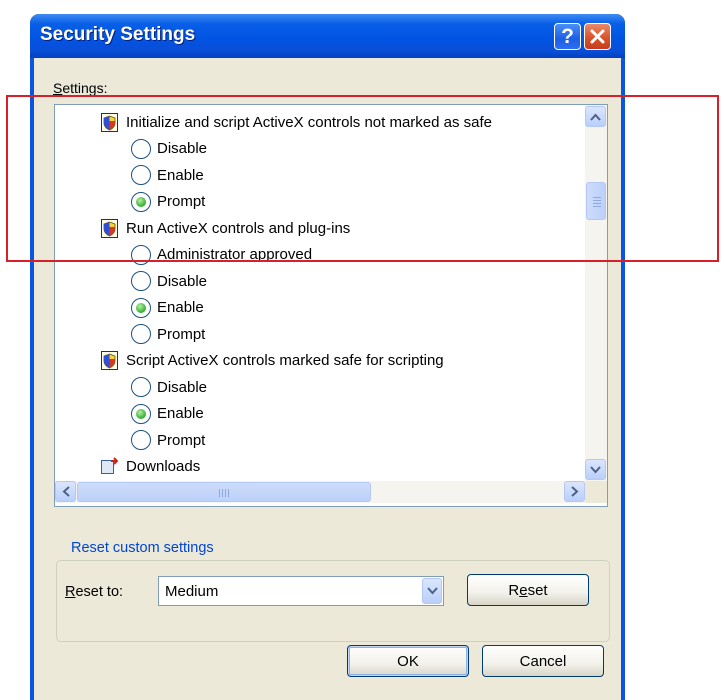  I want to click on help-button: ?, so click(567, 36).